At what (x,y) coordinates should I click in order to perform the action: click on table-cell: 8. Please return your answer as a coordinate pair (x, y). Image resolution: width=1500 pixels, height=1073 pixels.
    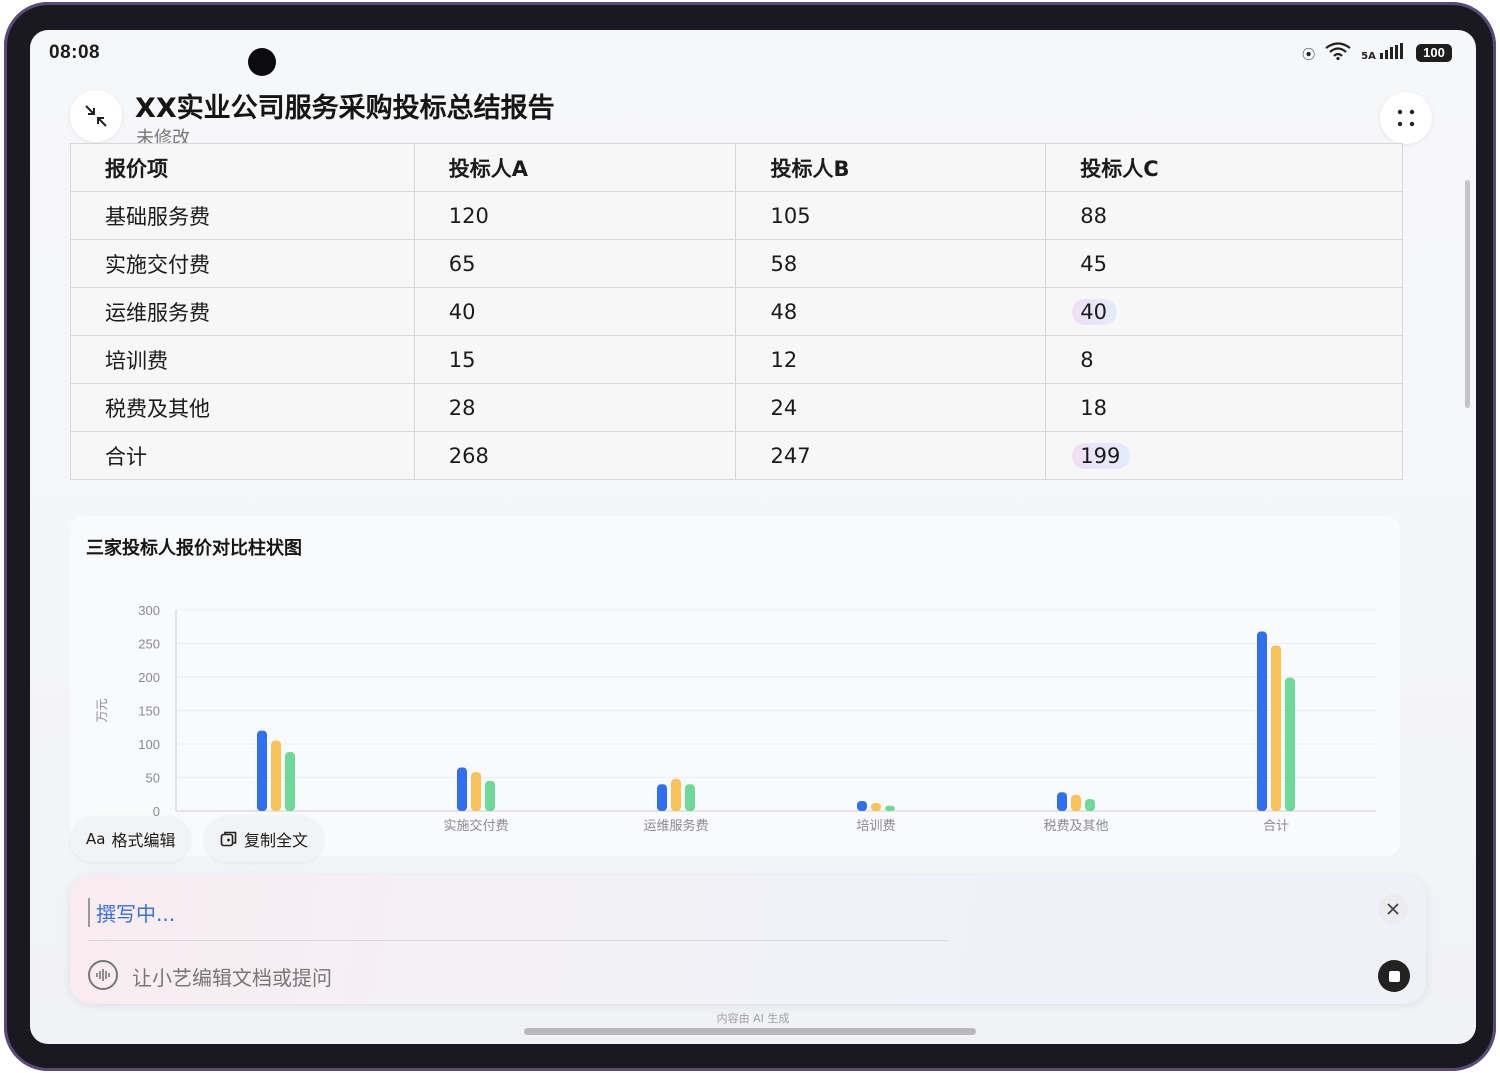
    Looking at the image, I should click on (1224, 359).